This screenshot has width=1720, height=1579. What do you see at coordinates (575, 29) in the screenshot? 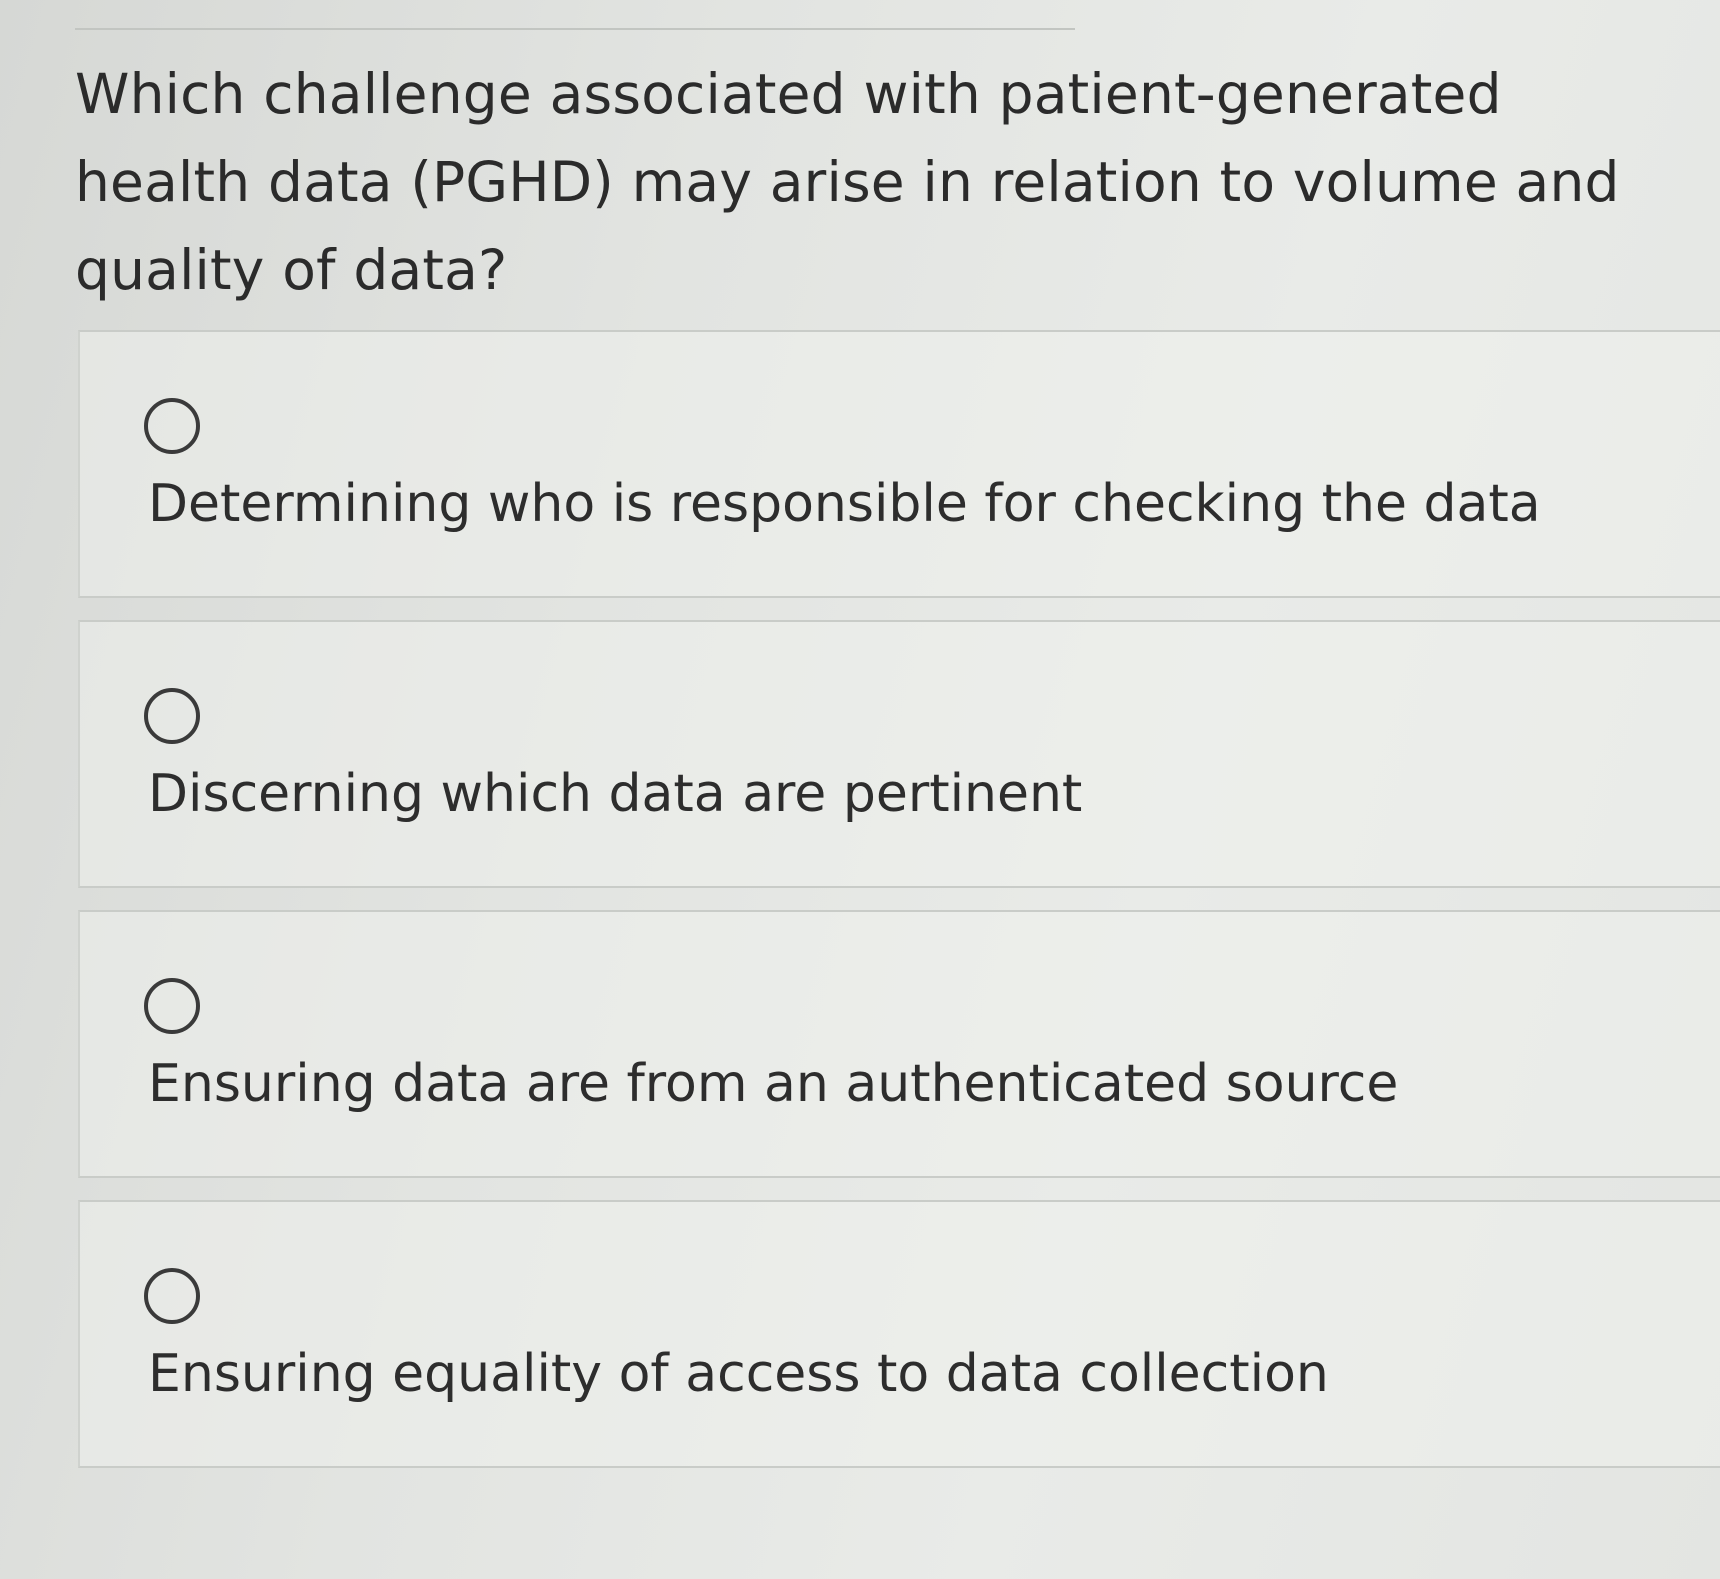
I see `top-divider` at bounding box center [575, 29].